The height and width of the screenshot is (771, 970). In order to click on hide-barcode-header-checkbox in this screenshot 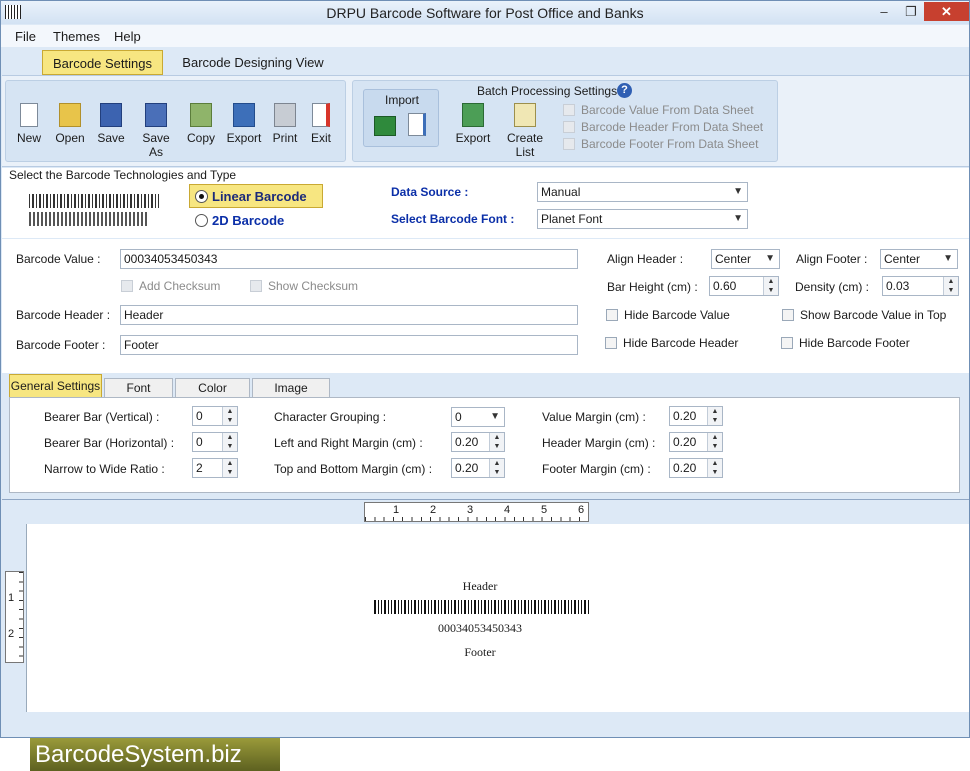, I will do `click(611, 343)`.